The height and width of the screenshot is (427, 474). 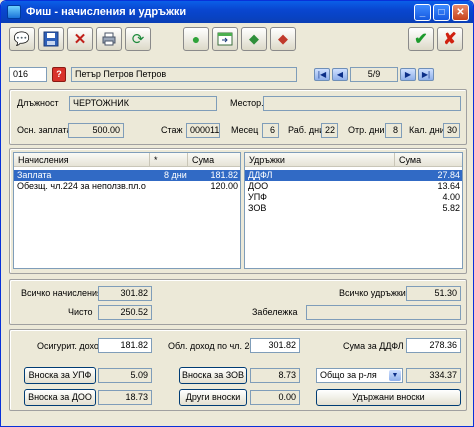 I want to click on lookup-button: ?, so click(x=59, y=74).